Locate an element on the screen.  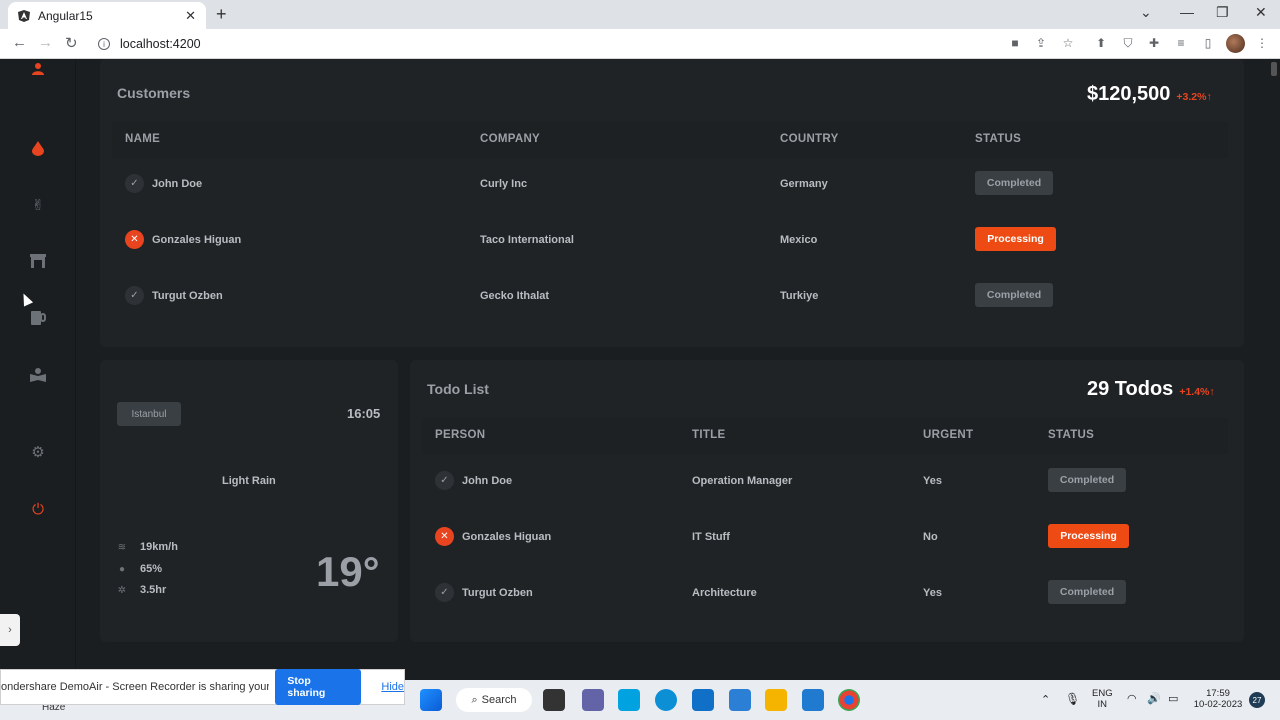
table-cell-name: Turgut Ozben is located at coordinates (187, 296).